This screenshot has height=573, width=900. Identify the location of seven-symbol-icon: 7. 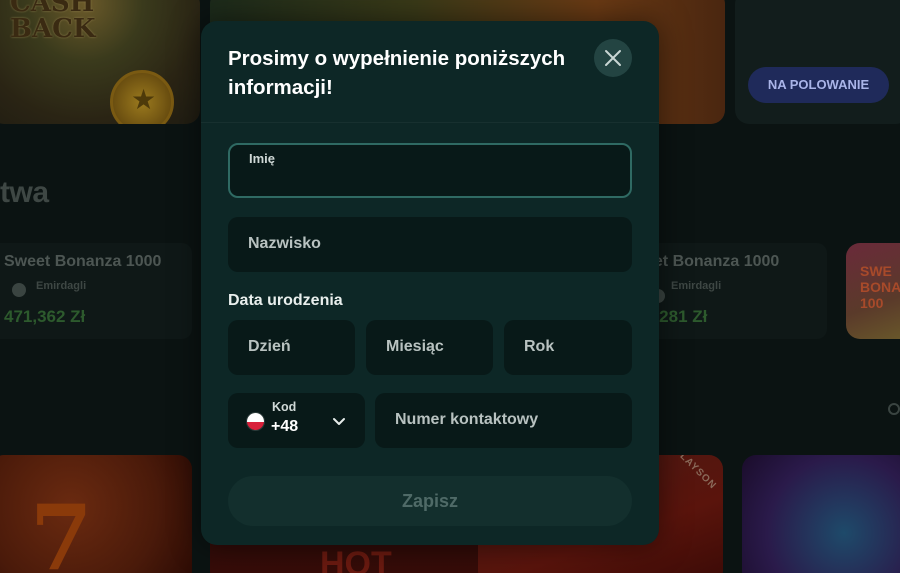
(61, 529).